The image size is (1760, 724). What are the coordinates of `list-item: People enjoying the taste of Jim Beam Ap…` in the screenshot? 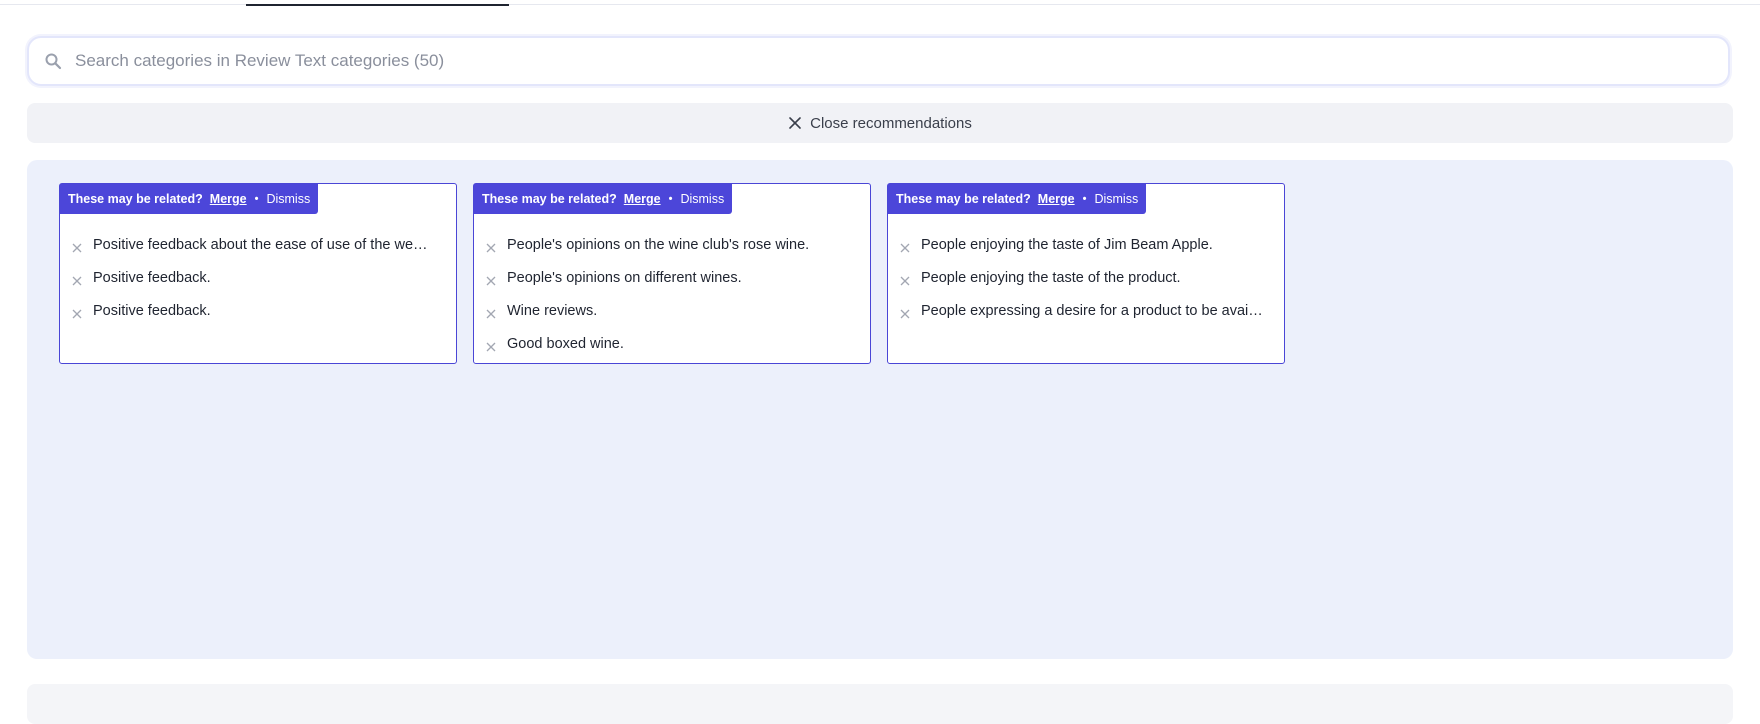 It's located at (1086, 244).